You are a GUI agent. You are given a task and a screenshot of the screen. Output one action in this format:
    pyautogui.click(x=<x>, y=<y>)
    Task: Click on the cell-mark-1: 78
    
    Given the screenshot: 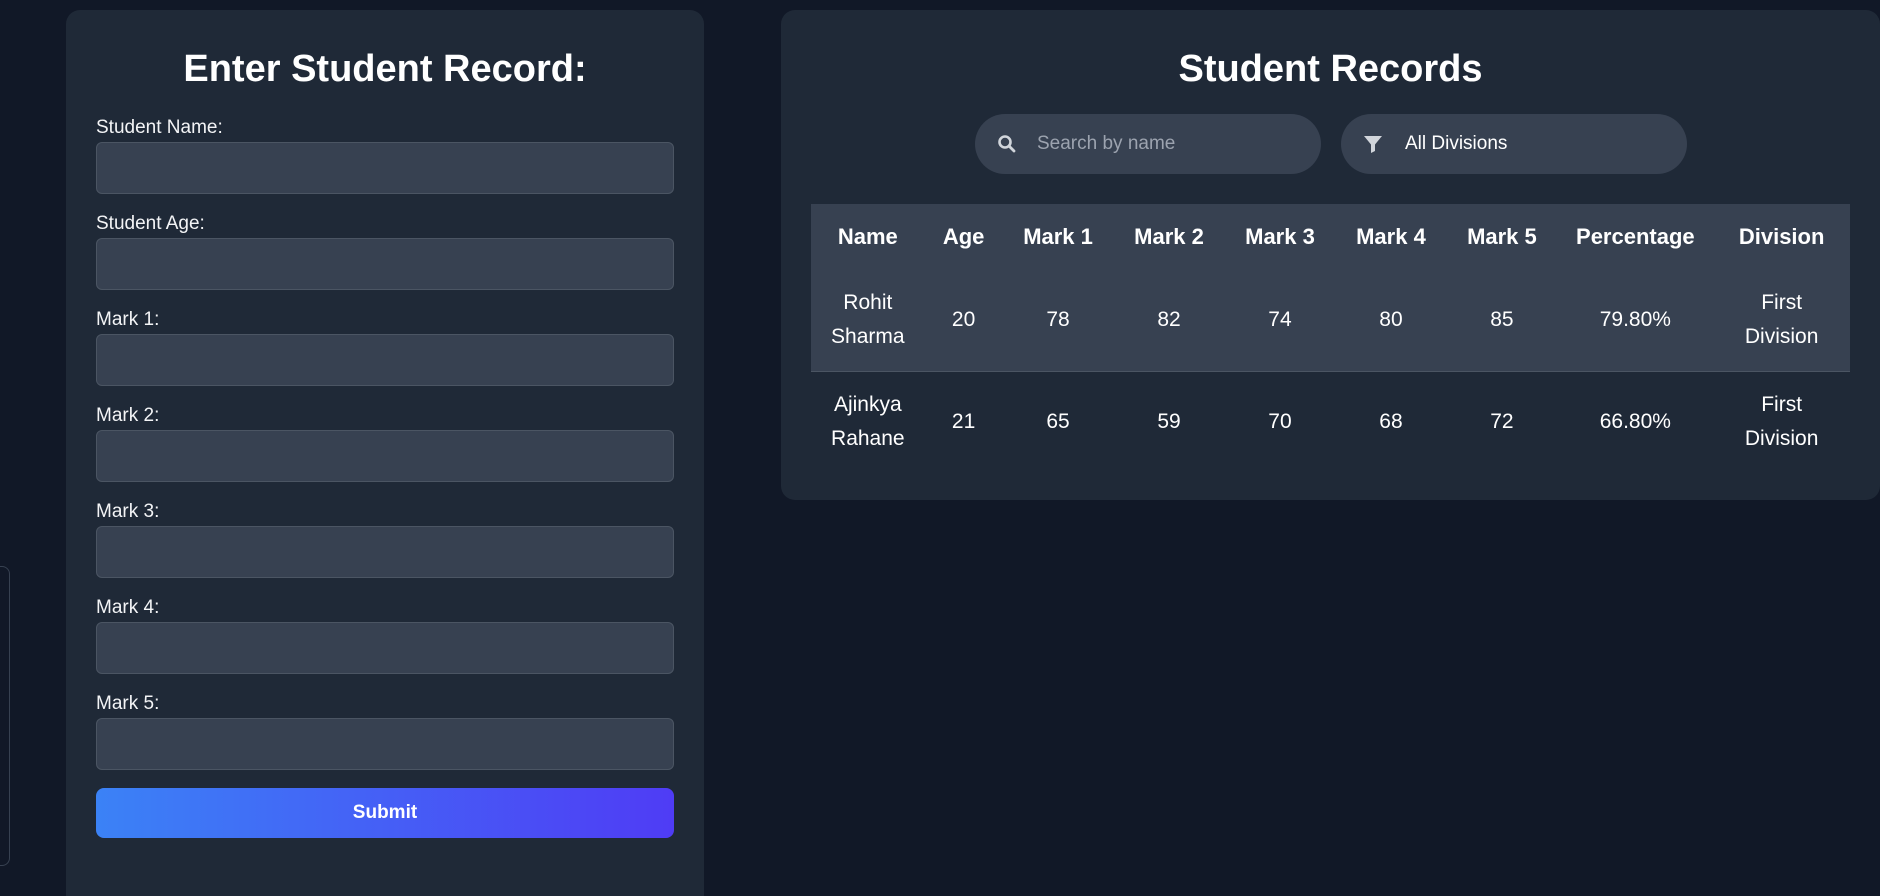 What is the action you would take?
    pyautogui.click(x=1058, y=321)
    